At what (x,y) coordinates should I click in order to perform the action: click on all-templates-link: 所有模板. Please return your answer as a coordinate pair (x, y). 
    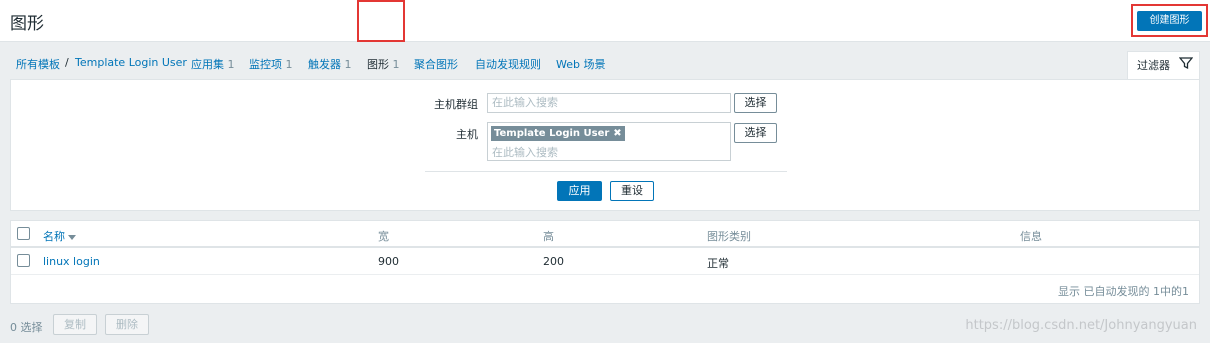
    Looking at the image, I should click on (38, 64).